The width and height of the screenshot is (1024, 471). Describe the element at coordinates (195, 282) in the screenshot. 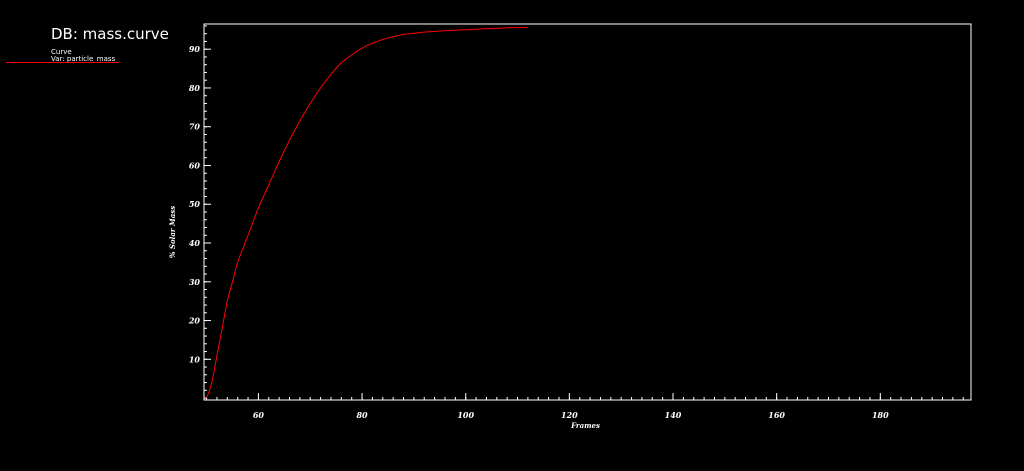

I see `y-tick-label: 30` at that location.